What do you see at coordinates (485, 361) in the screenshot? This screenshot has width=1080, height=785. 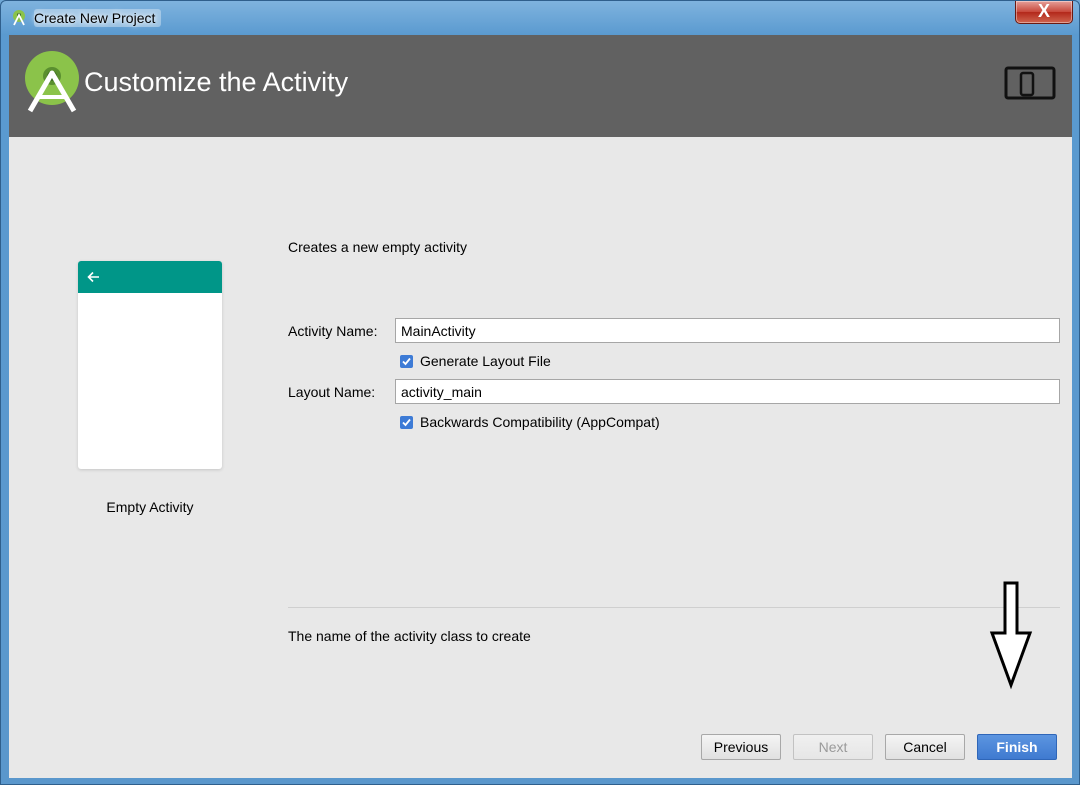 I see `generate-layout-label: Generate Layout File` at bounding box center [485, 361].